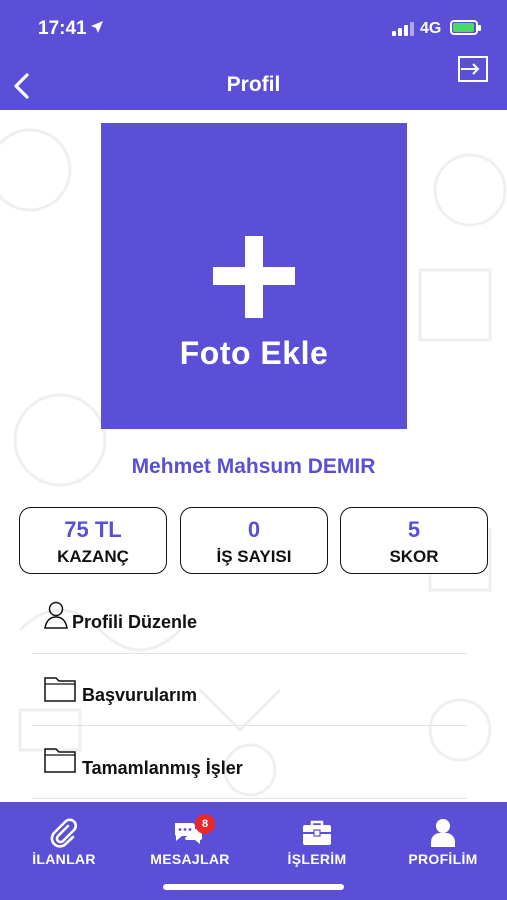 The height and width of the screenshot is (900, 507). Describe the element at coordinates (254, 529) in the screenshot. I see `stat-value: 0` at that location.